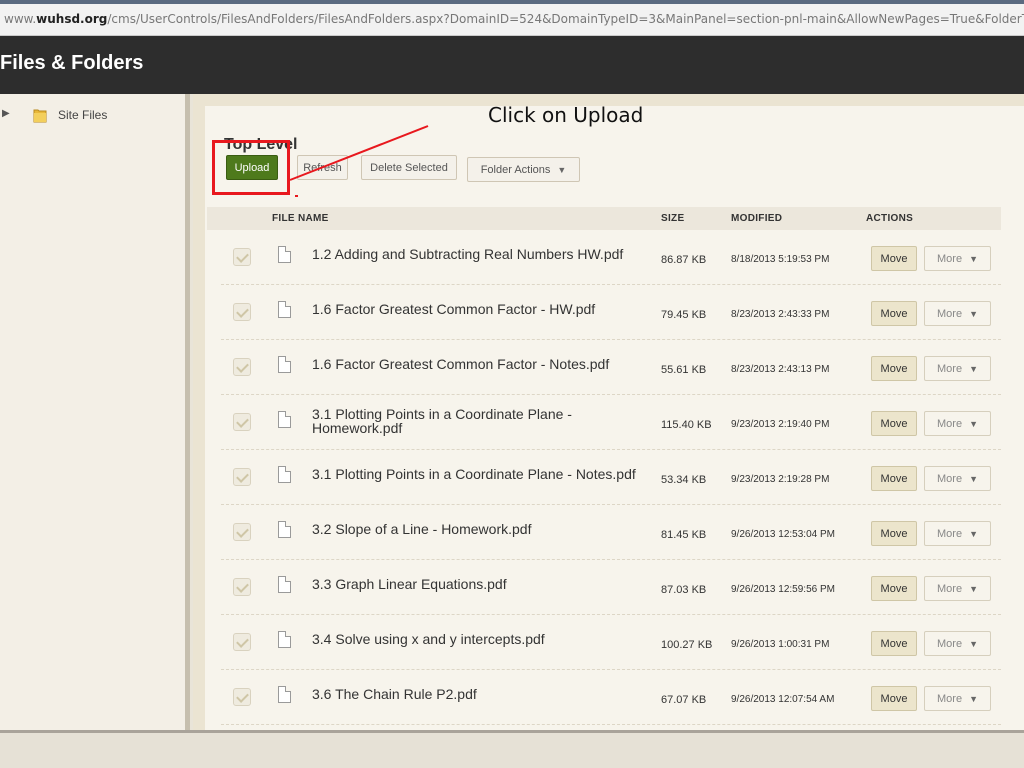  I want to click on file-name: 3.3 Graph Linear Equations.pdf, so click(482, 584).